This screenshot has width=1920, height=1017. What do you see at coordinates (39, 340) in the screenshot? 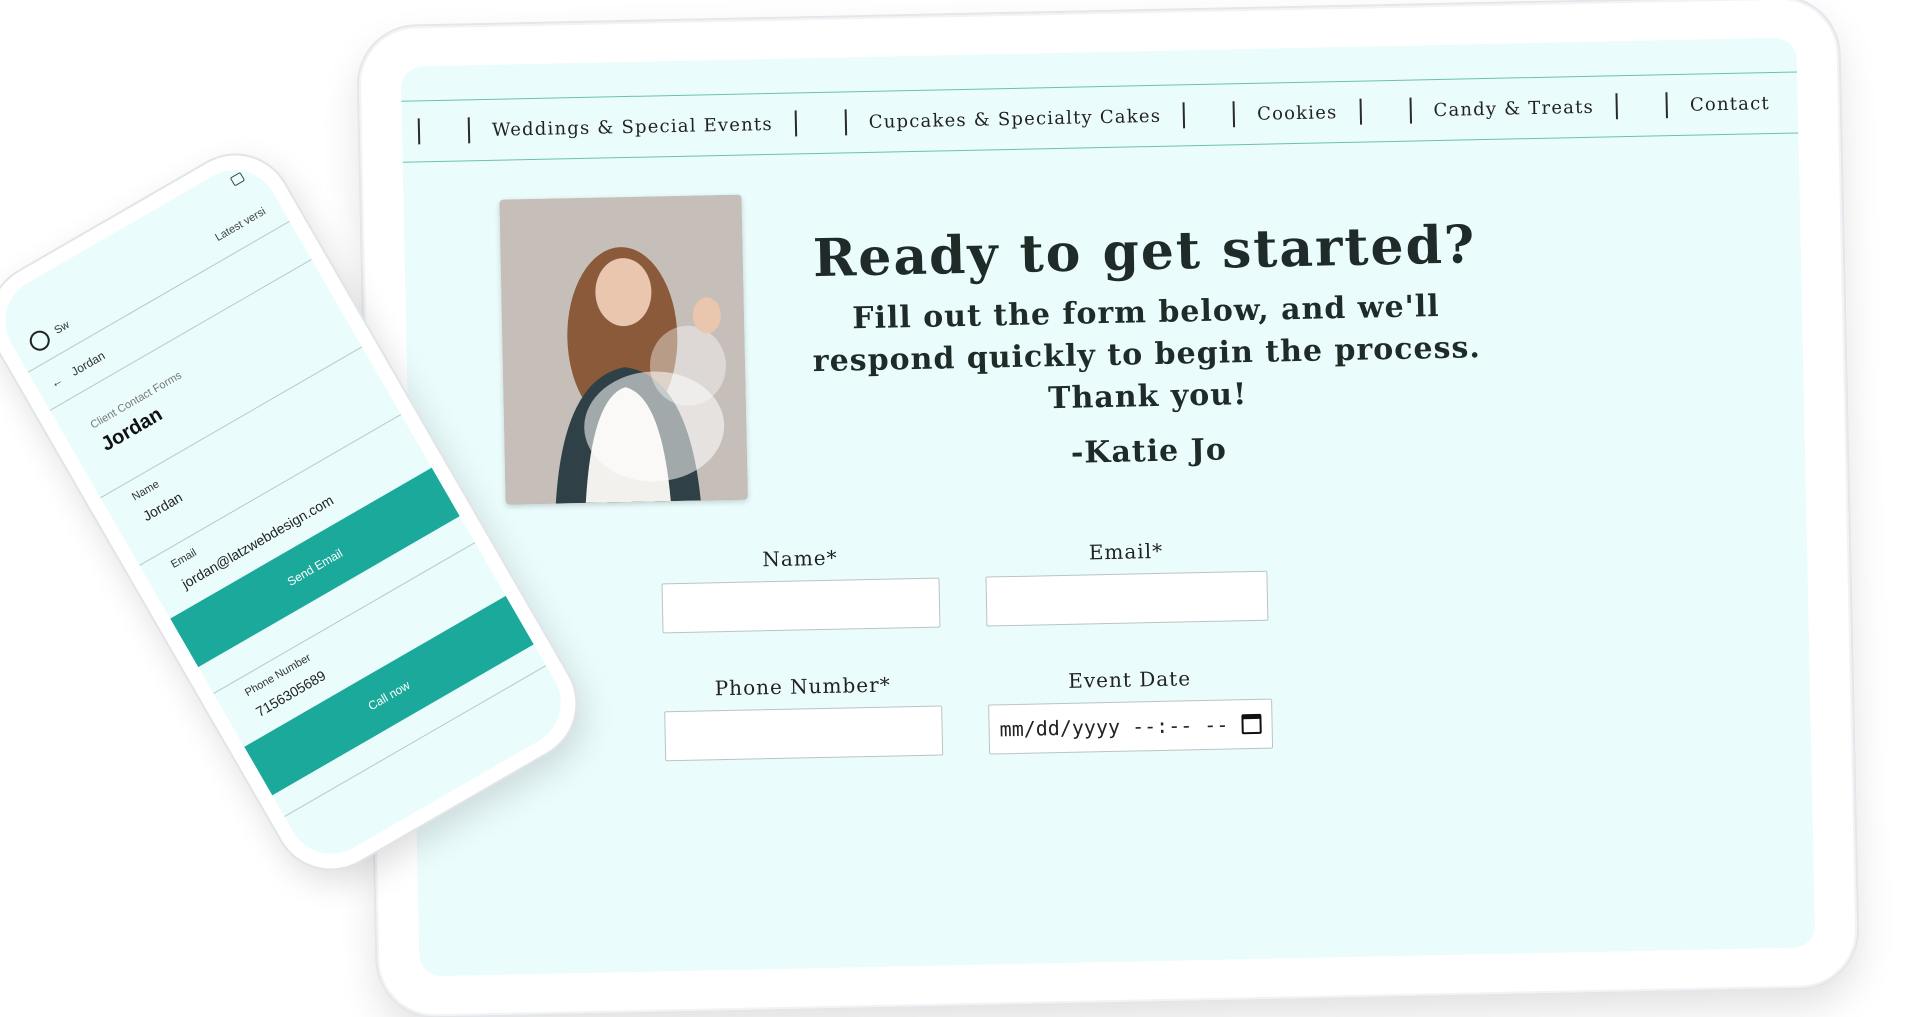
I see `logo-icon` at bounding box center [39, 340].